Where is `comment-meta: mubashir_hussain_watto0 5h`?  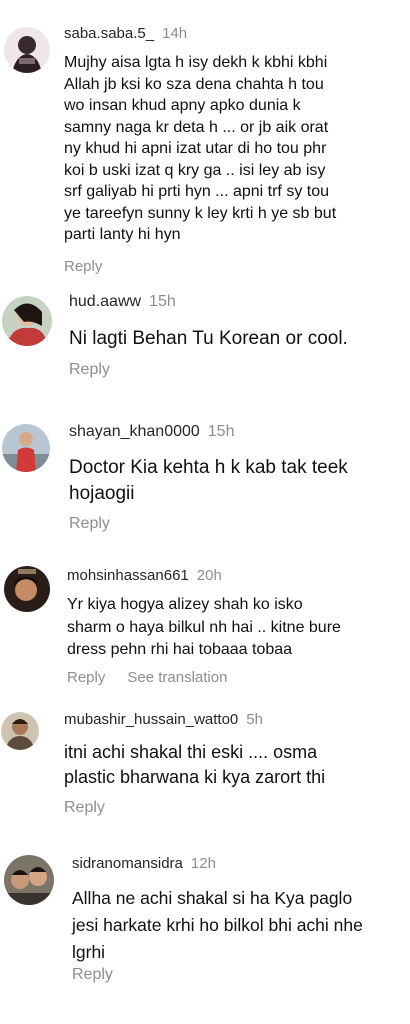
comment-meta: mubashir_hussain_watto0 5h is located at coordinates (163, 719).